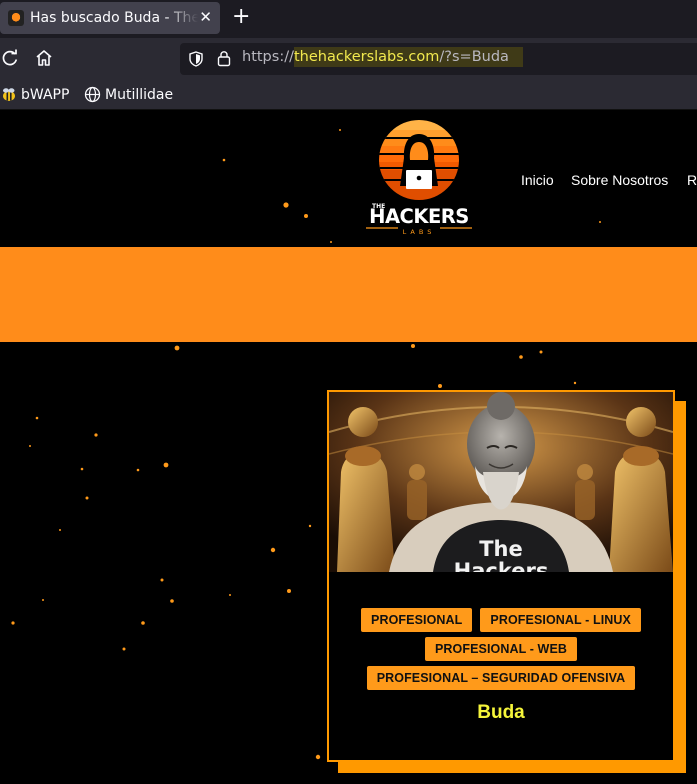 This screenshot has width=697, height=784. Describe the element at coordinates (419, 232) in the screenshot. I see `logo-text-labs: LABS` at that location.